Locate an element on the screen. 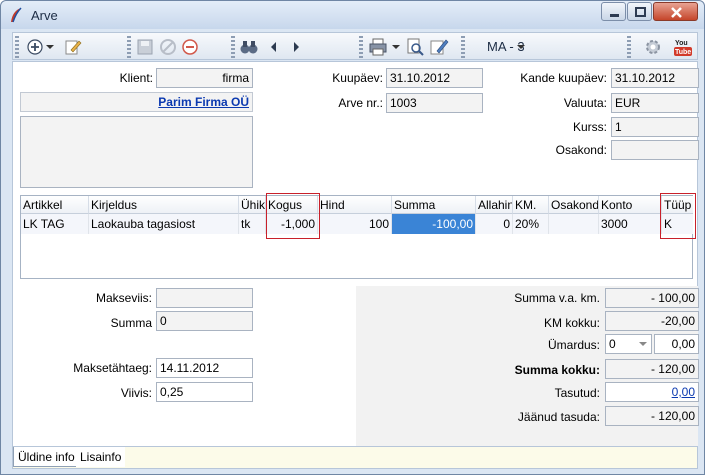  cell-osakond is located at coordinates (574, 224).